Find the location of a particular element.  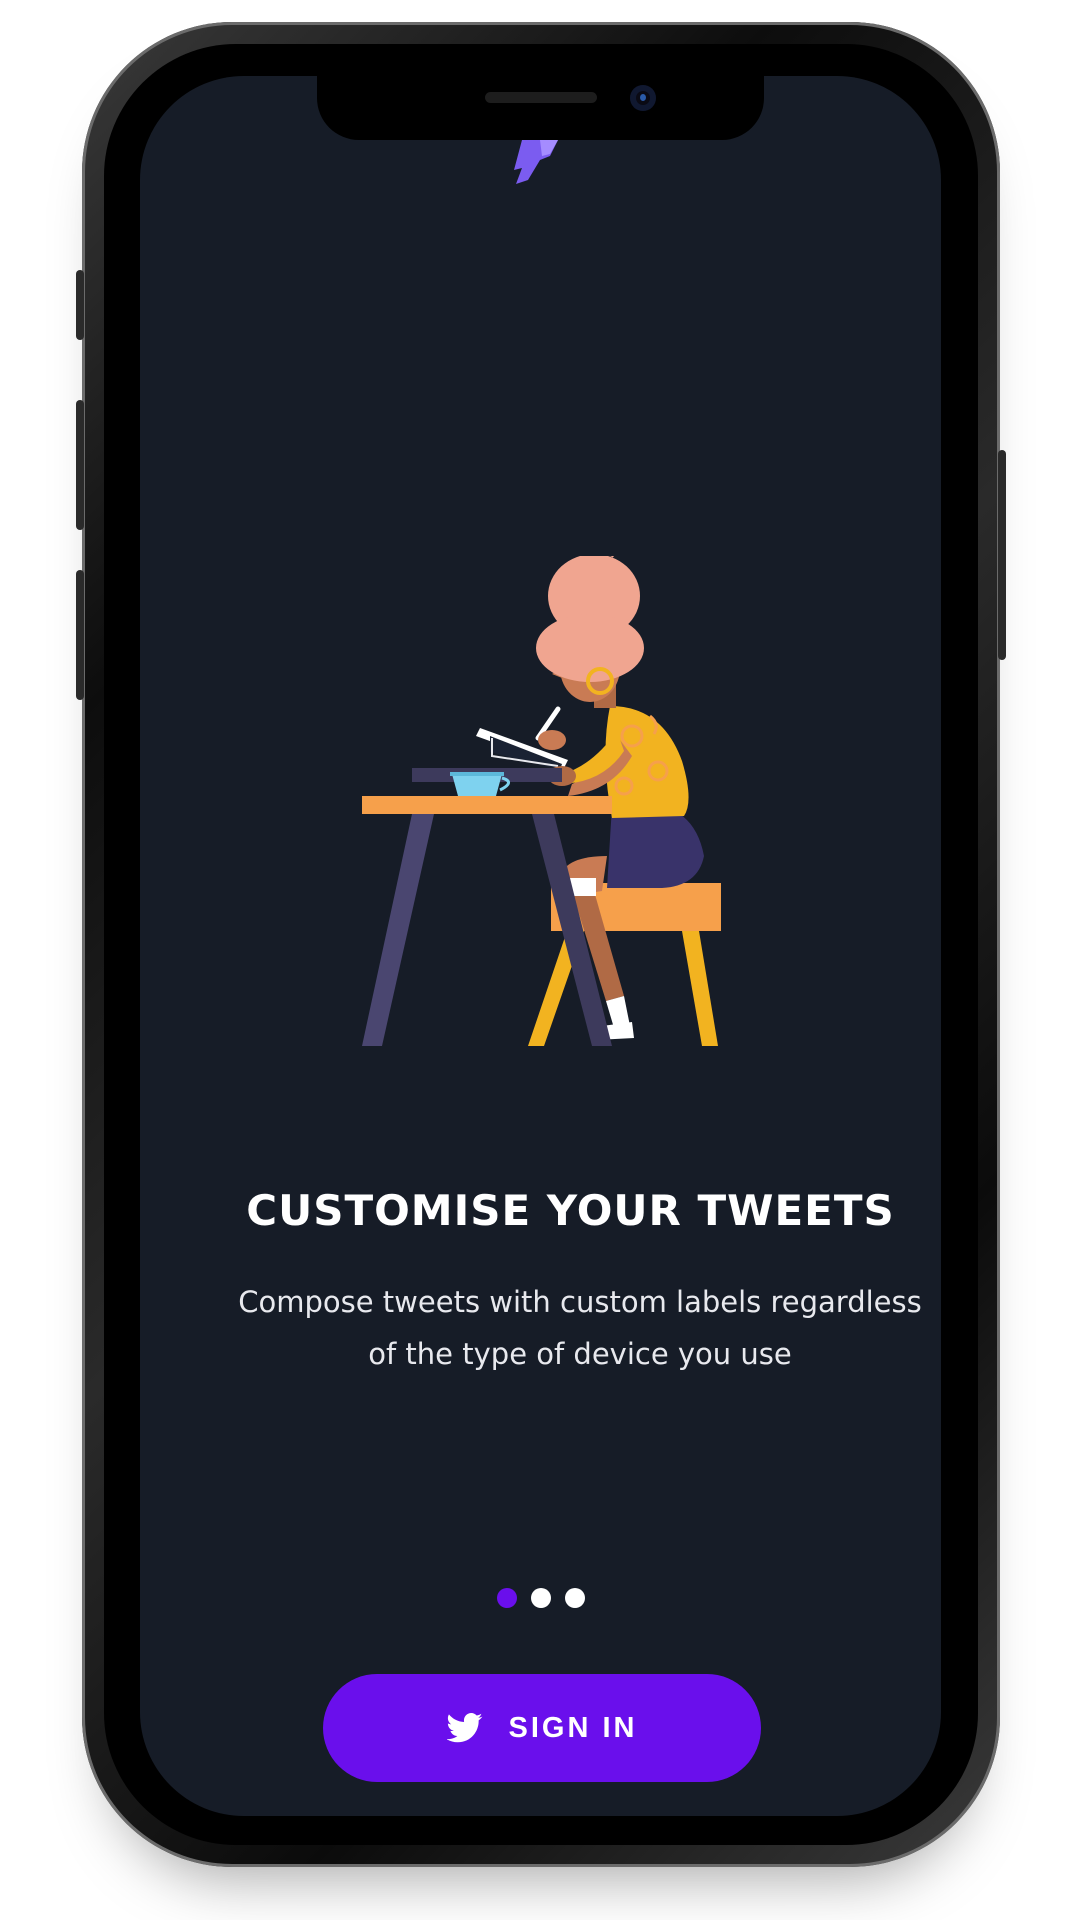

front-camera is located at coordinates (643, 98).